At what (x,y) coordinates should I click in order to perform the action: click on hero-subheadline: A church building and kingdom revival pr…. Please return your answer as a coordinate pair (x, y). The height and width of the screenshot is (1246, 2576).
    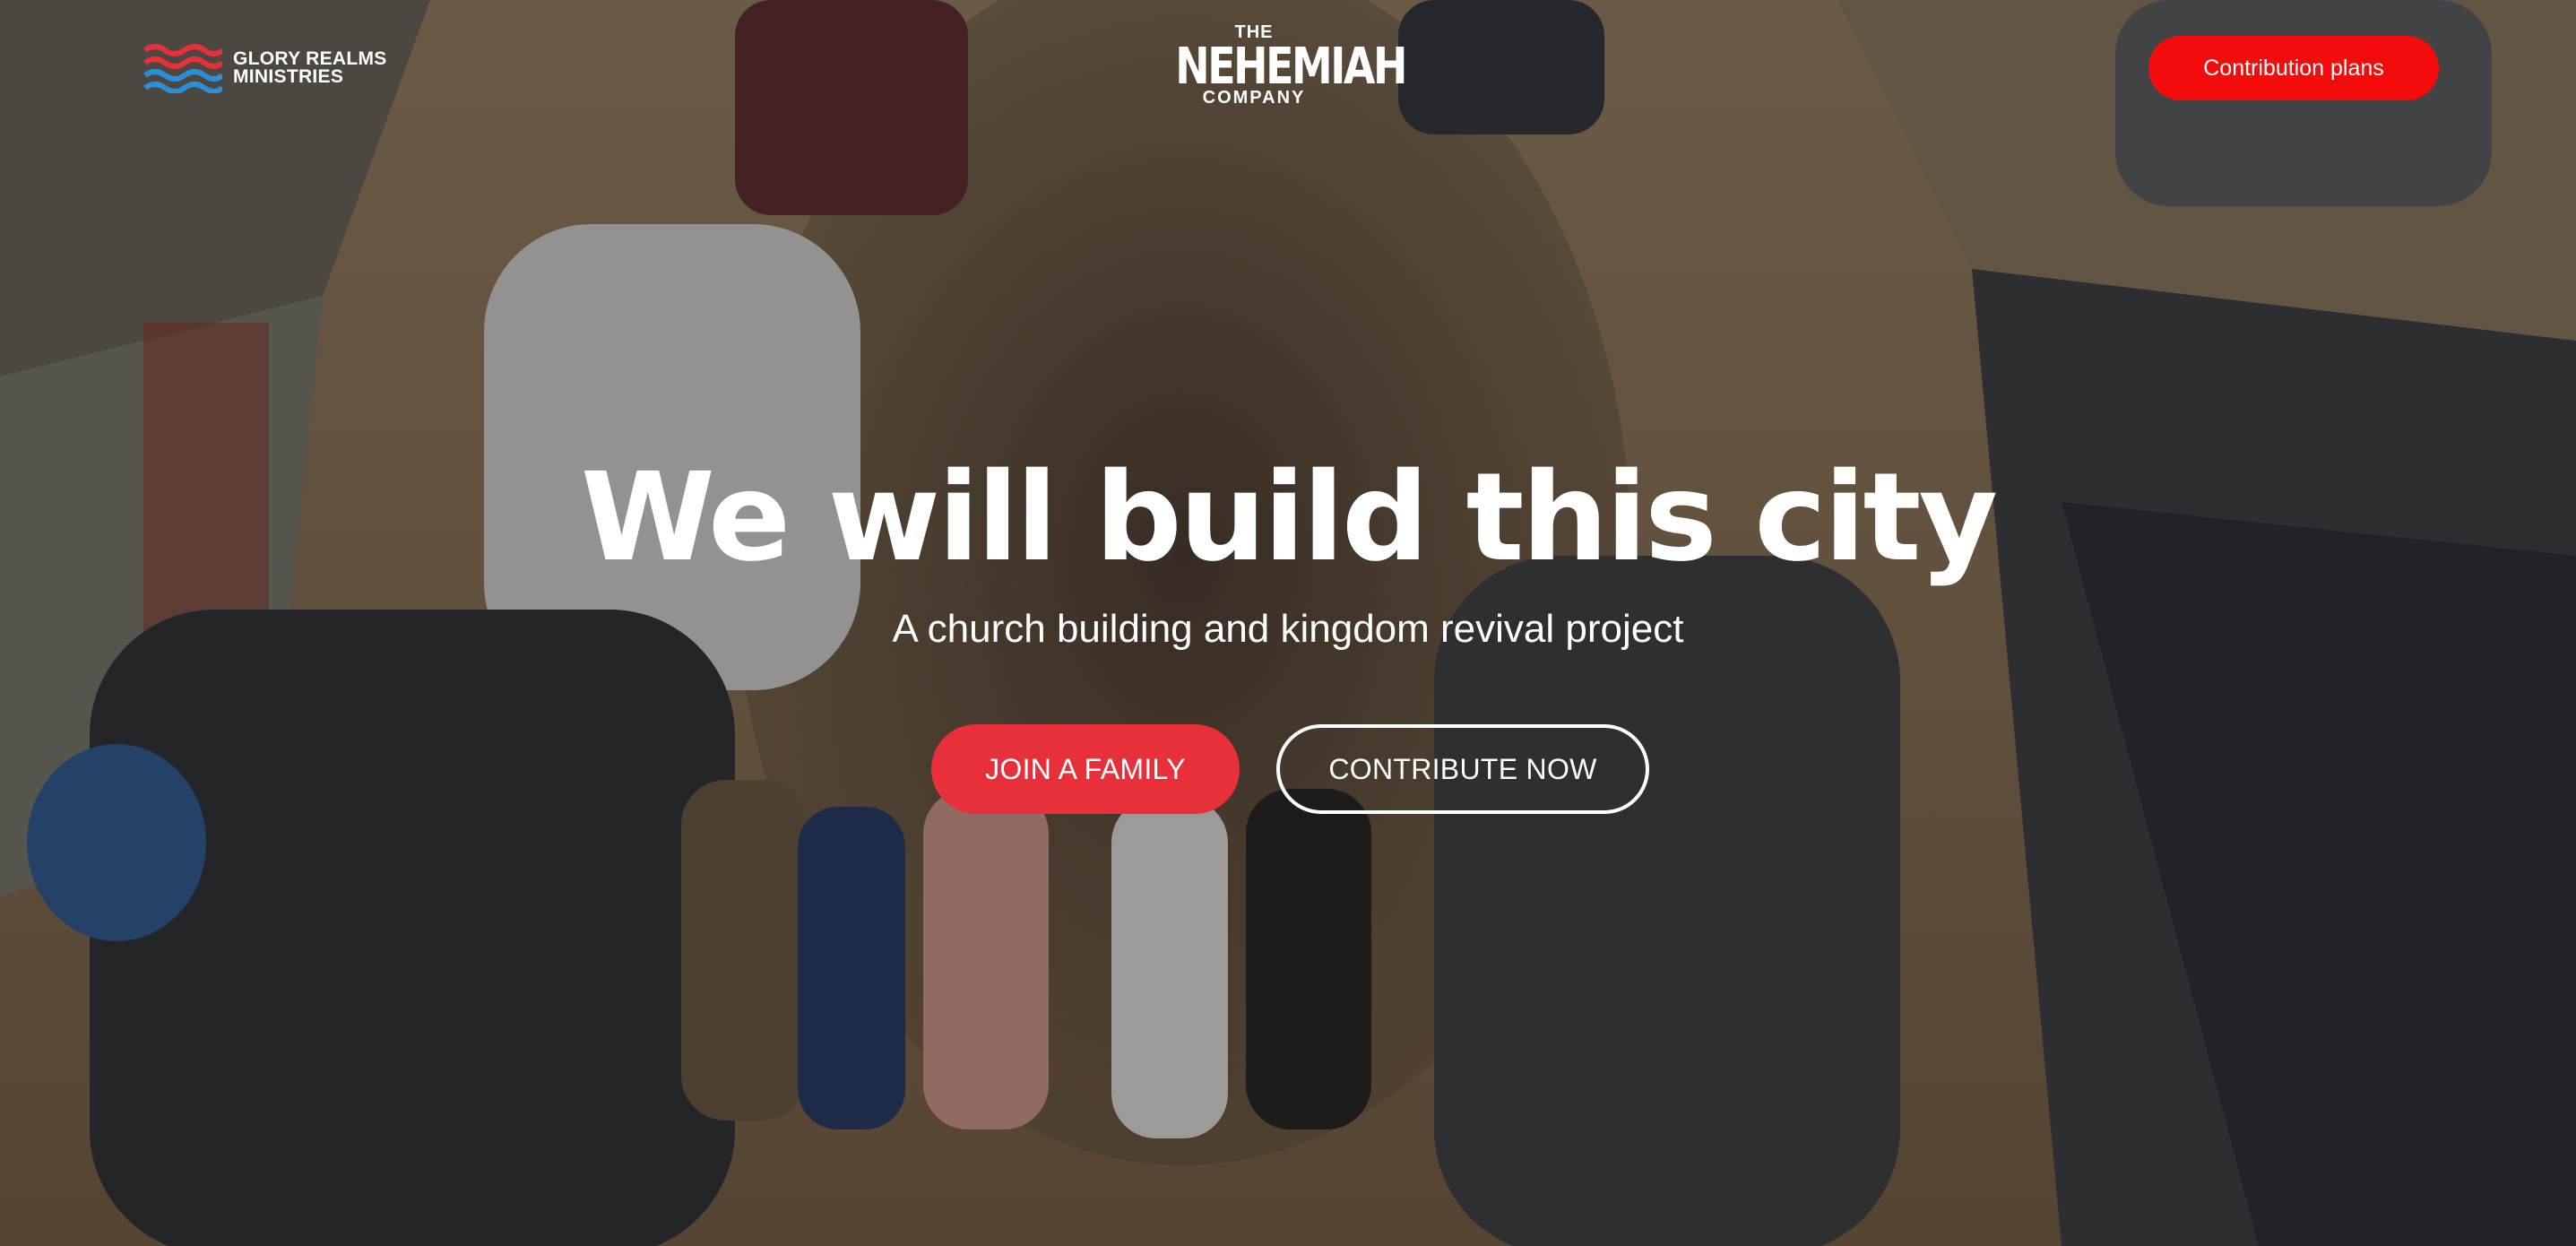
    Looking at the image, I should click on (1288, 629).